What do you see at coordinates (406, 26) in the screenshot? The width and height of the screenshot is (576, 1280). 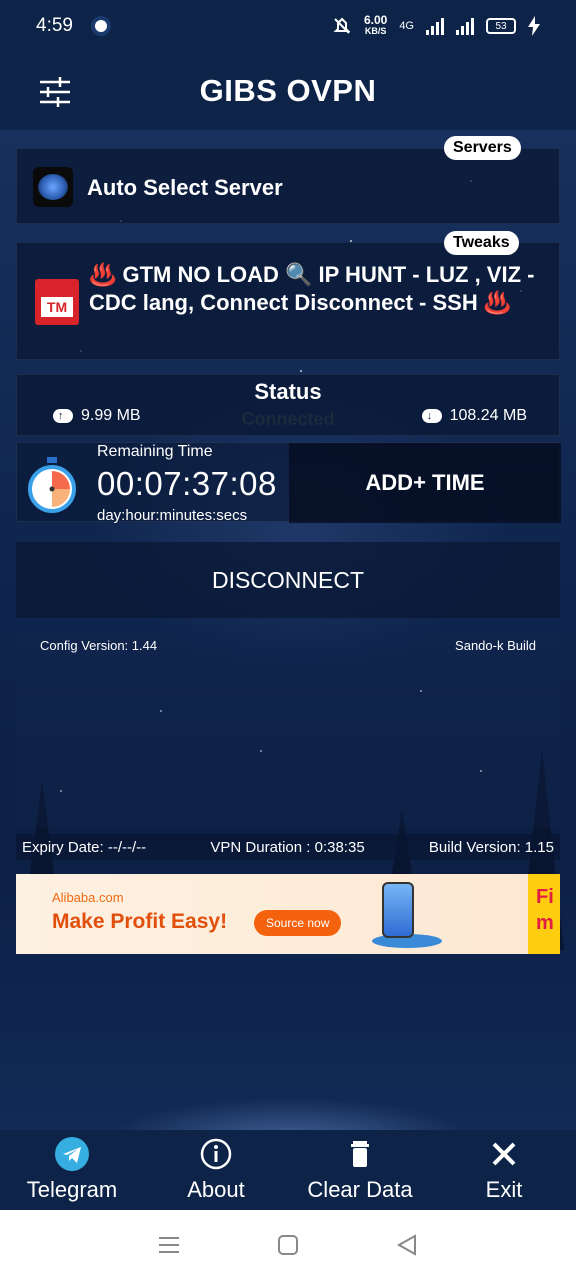 I see `network-type: 4G` at bounding box center [406, 26].